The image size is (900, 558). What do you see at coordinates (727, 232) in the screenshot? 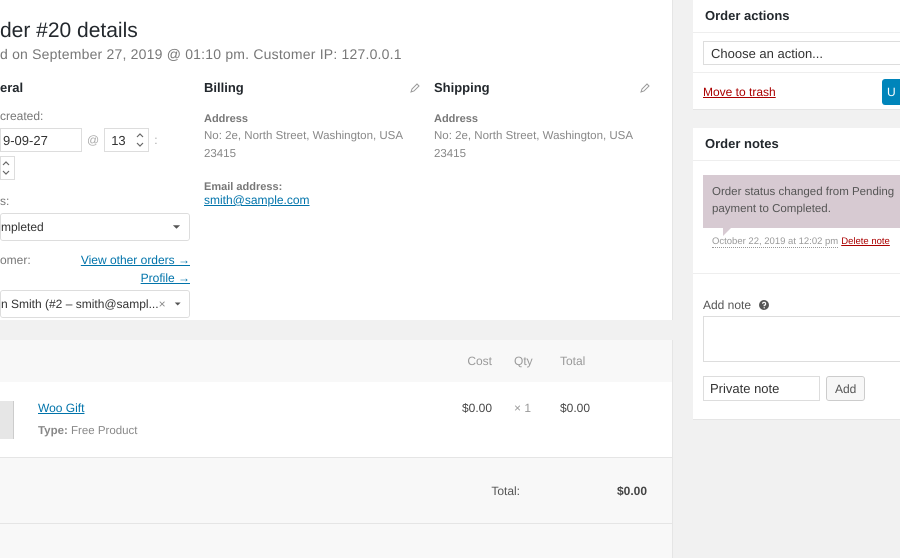
I see `bubble-tail` at bounding box center [727, 232].